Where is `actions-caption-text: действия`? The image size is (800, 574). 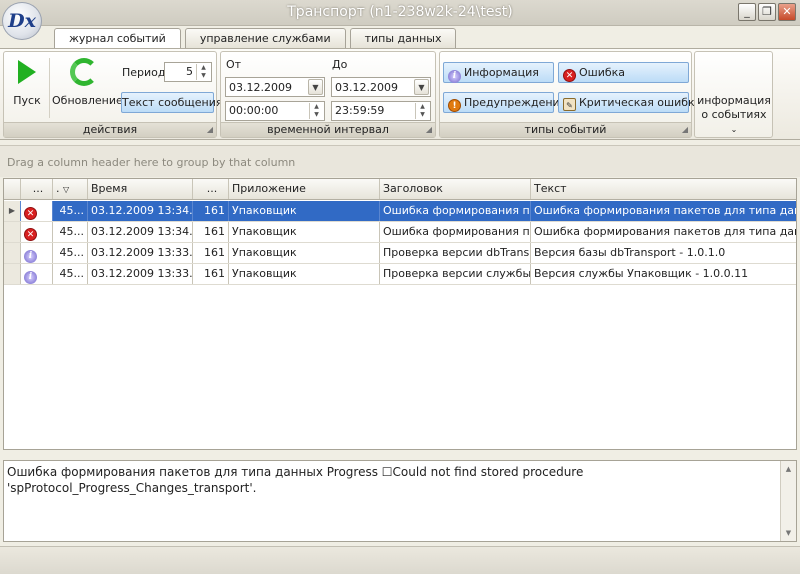 actions-caption-text: действия is located at coordinates (110, 129).